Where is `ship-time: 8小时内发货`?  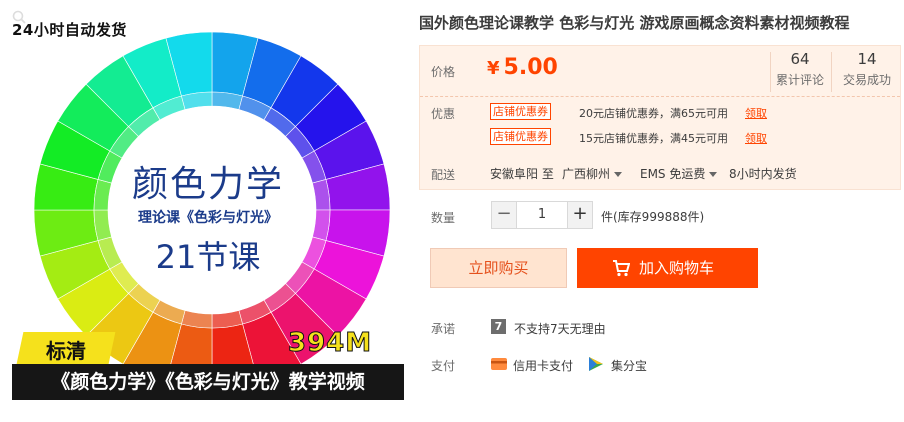 ship-time: 8小时内发货 is located at coordinates (763, 174).